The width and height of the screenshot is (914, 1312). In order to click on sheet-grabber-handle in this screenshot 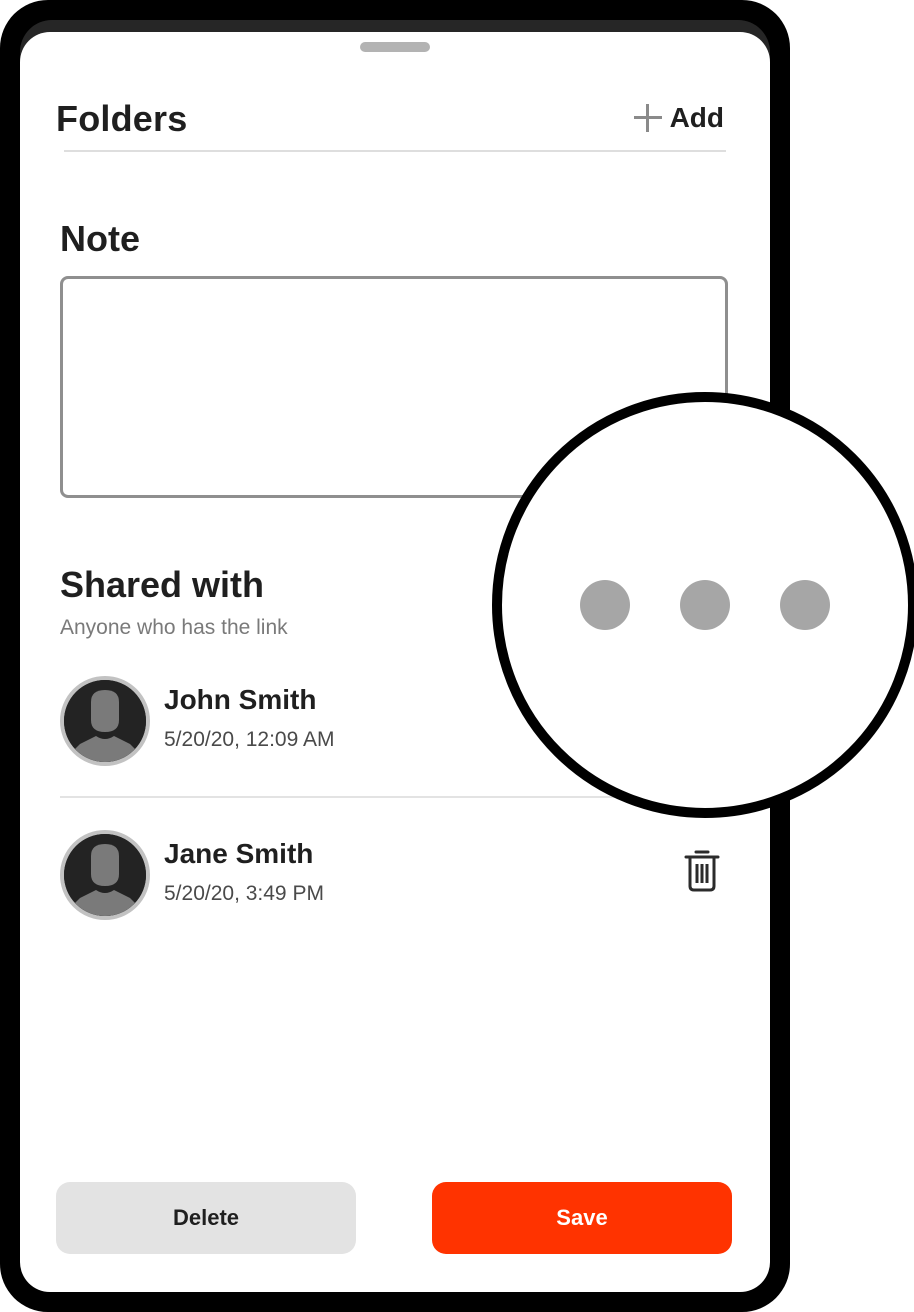, I will do `click(395, 47)`.